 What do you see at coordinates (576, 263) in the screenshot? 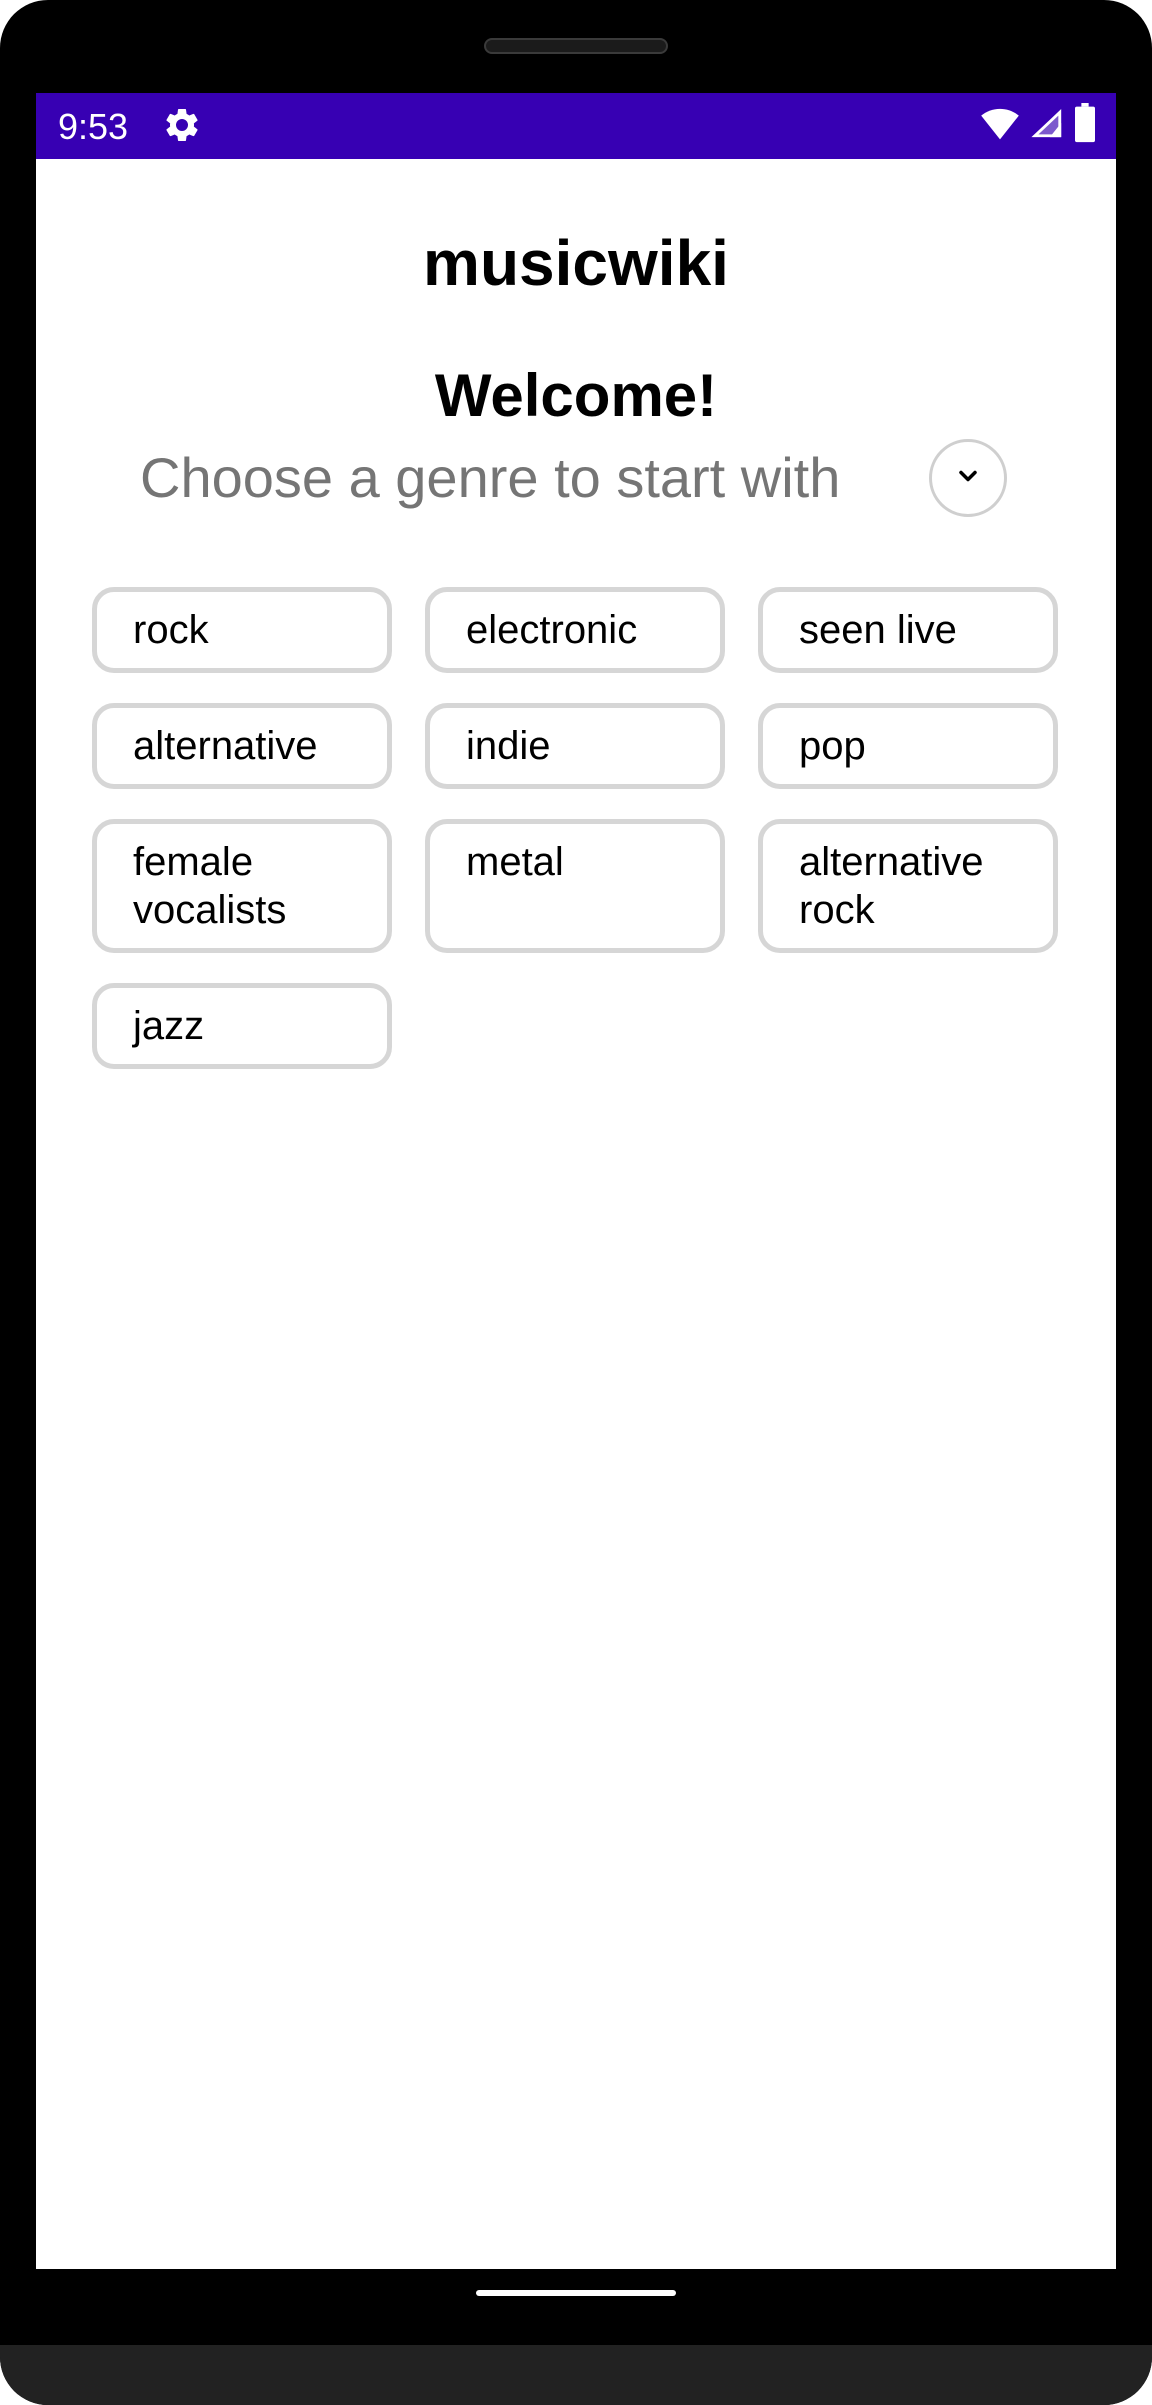
I see `app-title: musicwiki` at bounding box center [576, 263].